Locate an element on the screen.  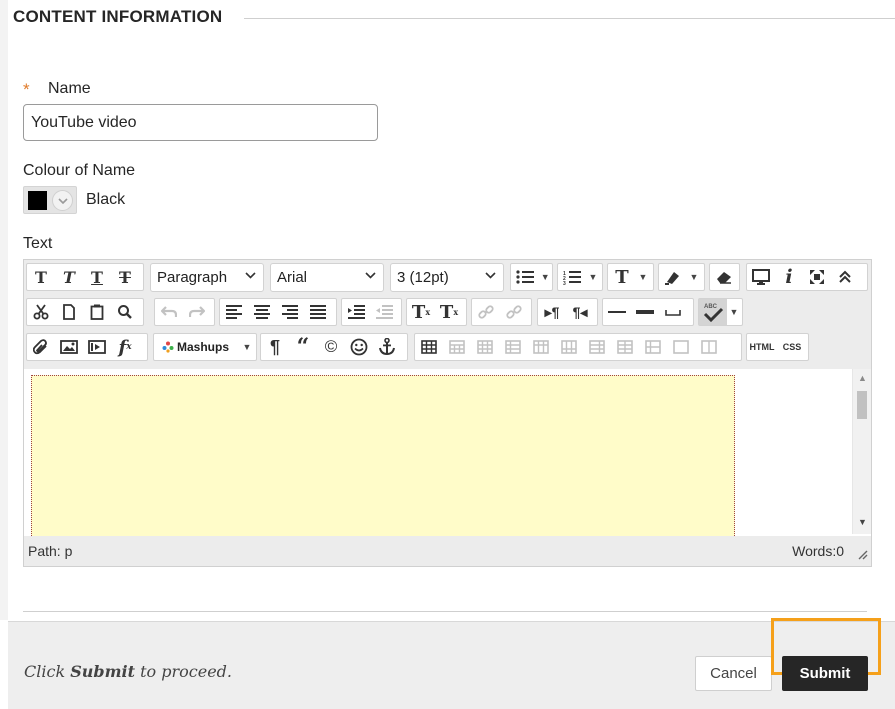
numbered-list-icon: 123 is located at coordinates (572, 277).